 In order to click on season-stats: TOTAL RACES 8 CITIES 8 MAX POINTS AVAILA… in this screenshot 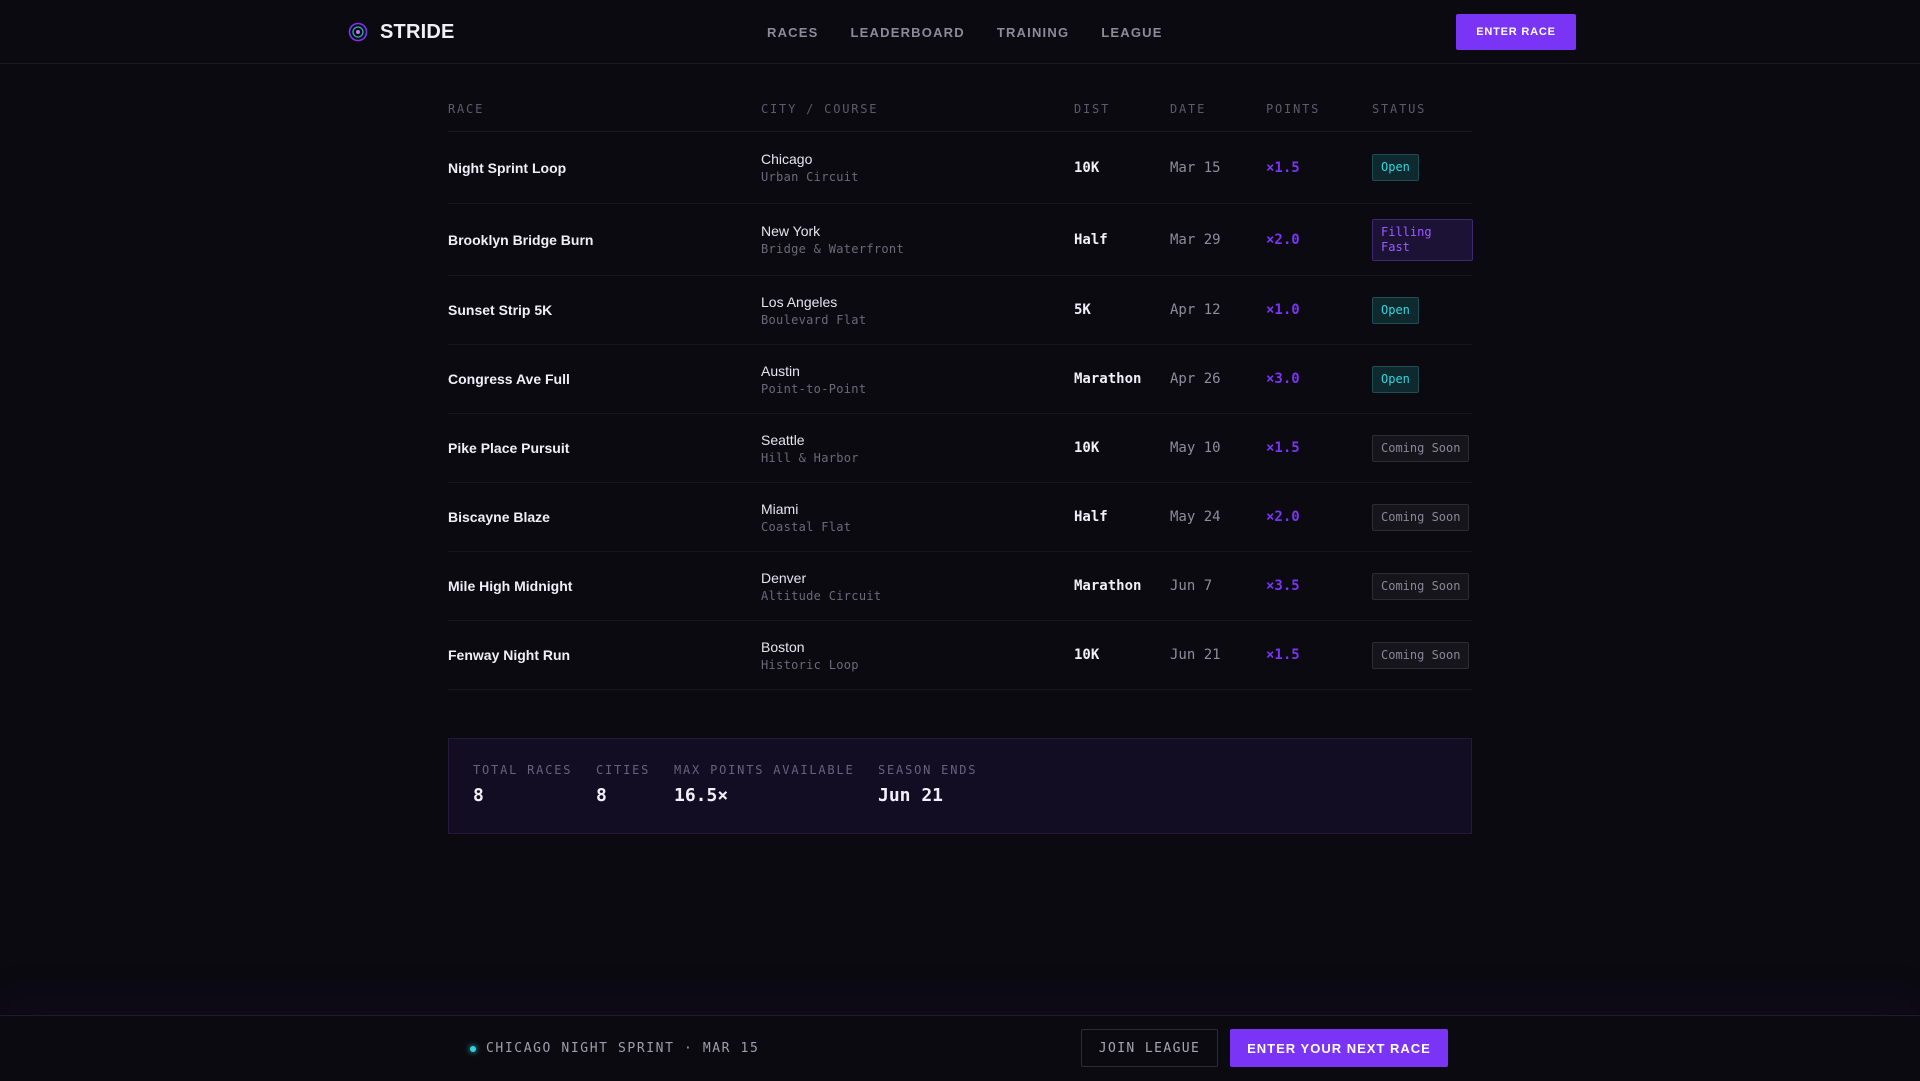, I will do `click(960, 786)`.